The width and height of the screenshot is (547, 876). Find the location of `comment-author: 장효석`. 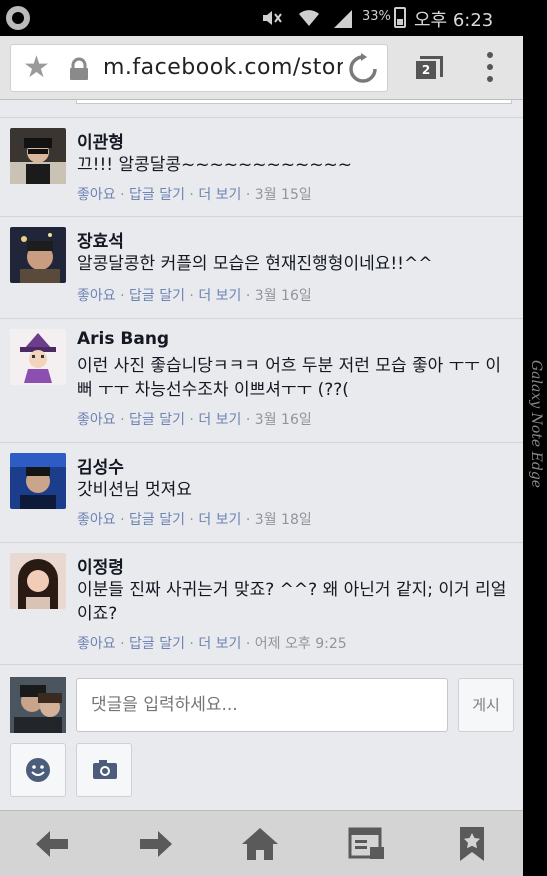

comment-author: 장효석 is located at coordinates (100, 239).